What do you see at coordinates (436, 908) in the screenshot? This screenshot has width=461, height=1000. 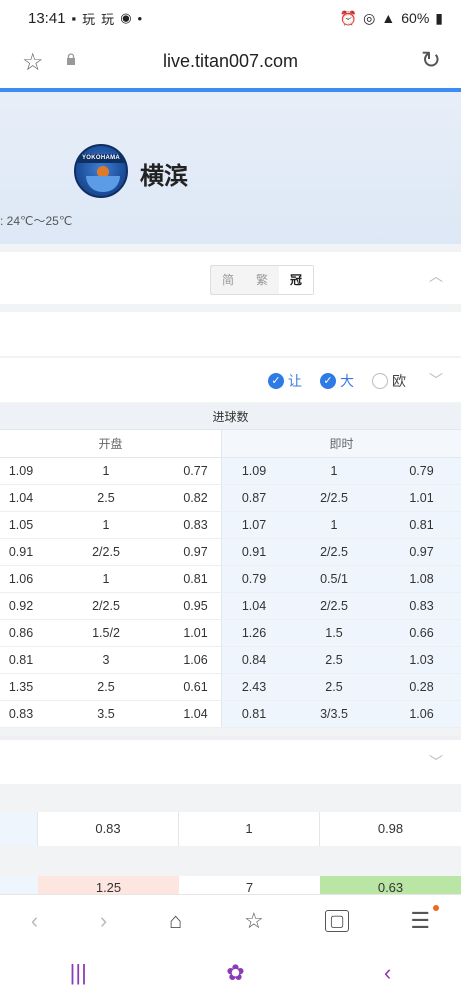 I see `notification-dot` at bounding box center [436, 908].